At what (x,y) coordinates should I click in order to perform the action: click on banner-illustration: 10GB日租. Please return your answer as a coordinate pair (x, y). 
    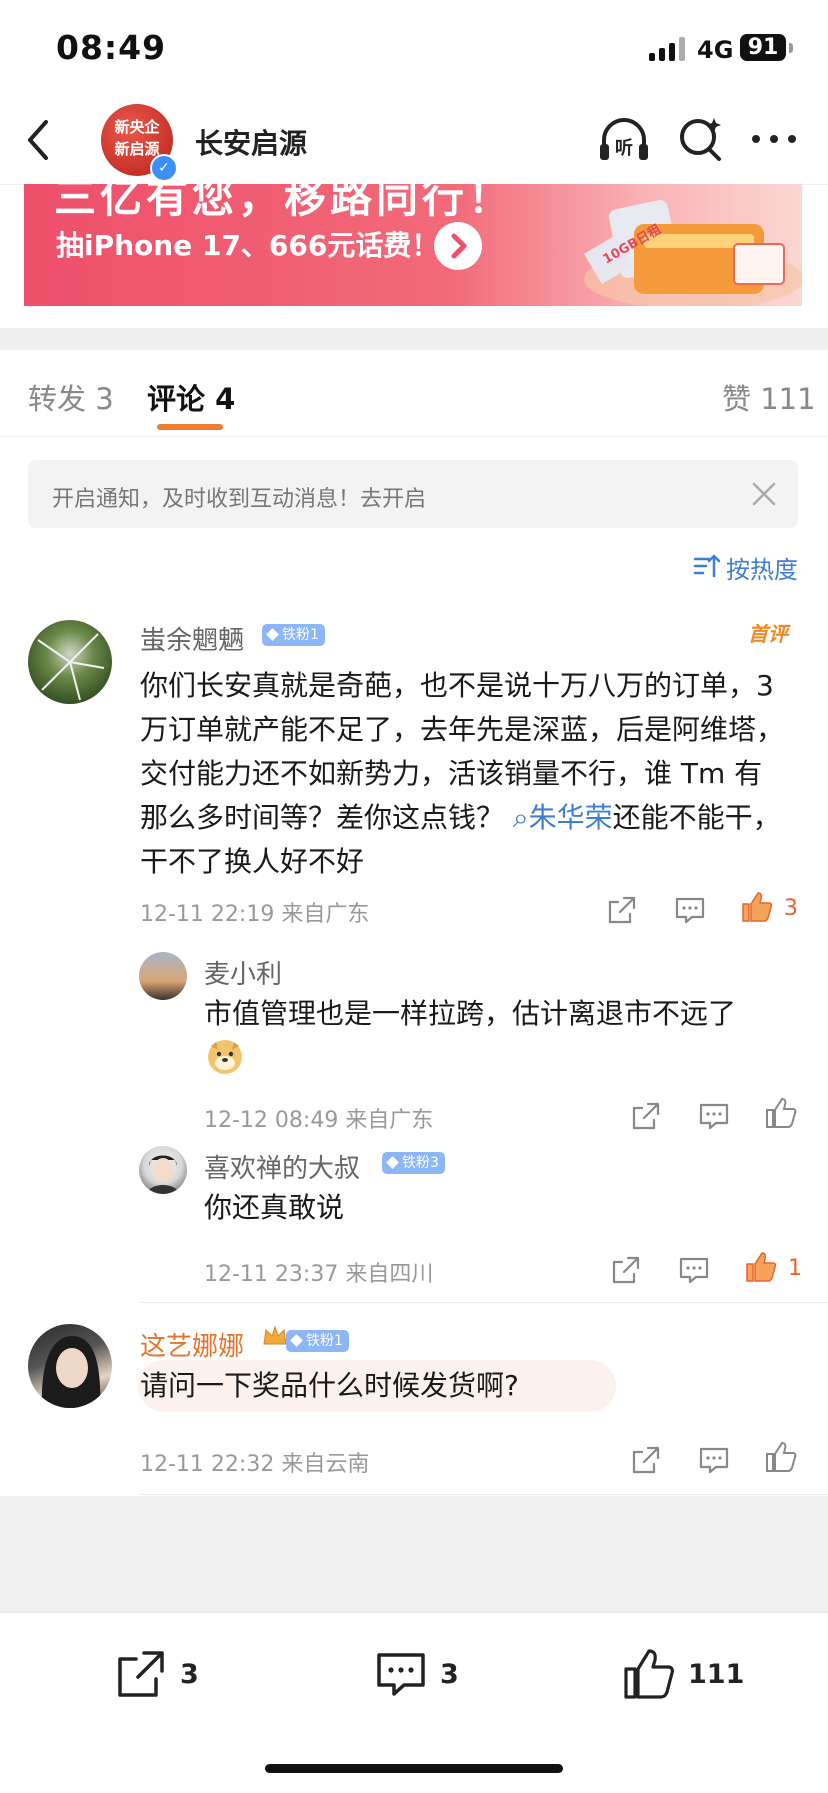
    Looking at the image, I should click on (673, 245).